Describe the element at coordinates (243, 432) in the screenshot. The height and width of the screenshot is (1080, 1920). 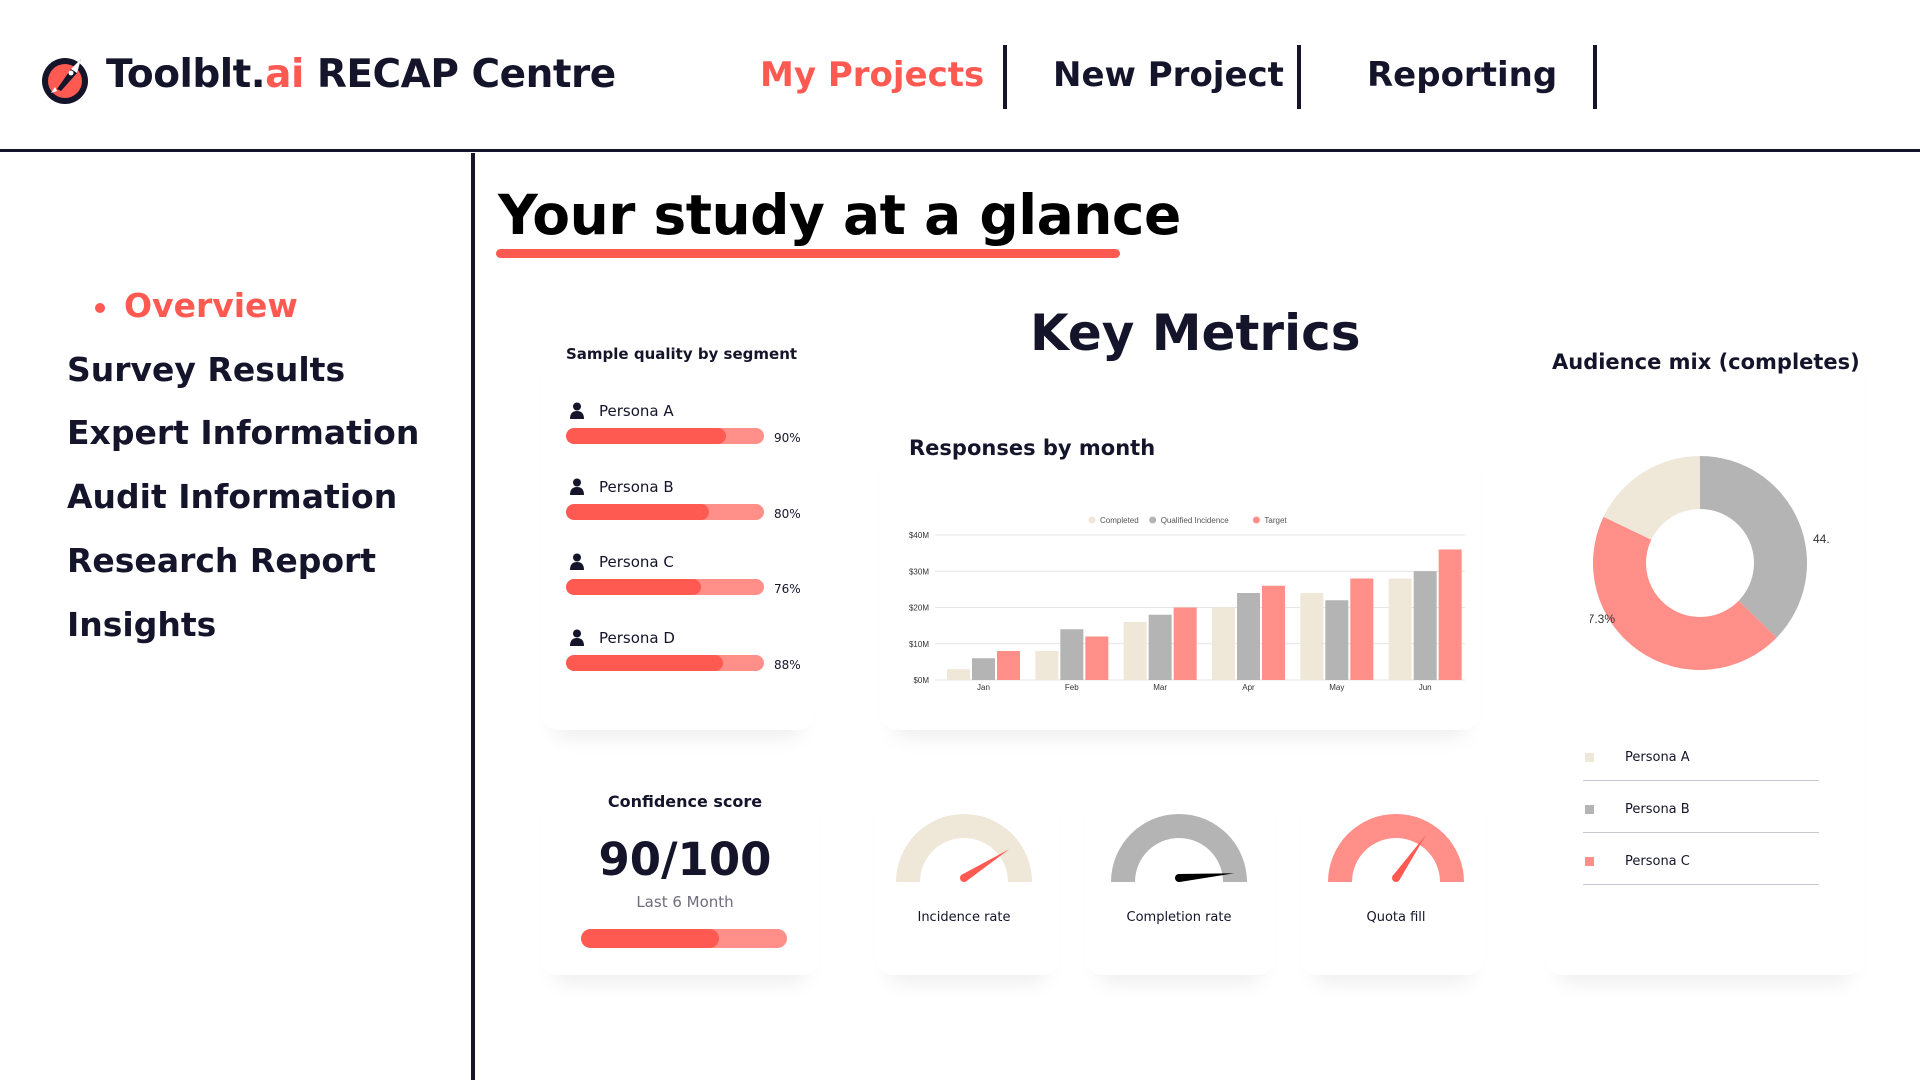
I see `sidebar-item-expert-information: Expert Information` at that location.